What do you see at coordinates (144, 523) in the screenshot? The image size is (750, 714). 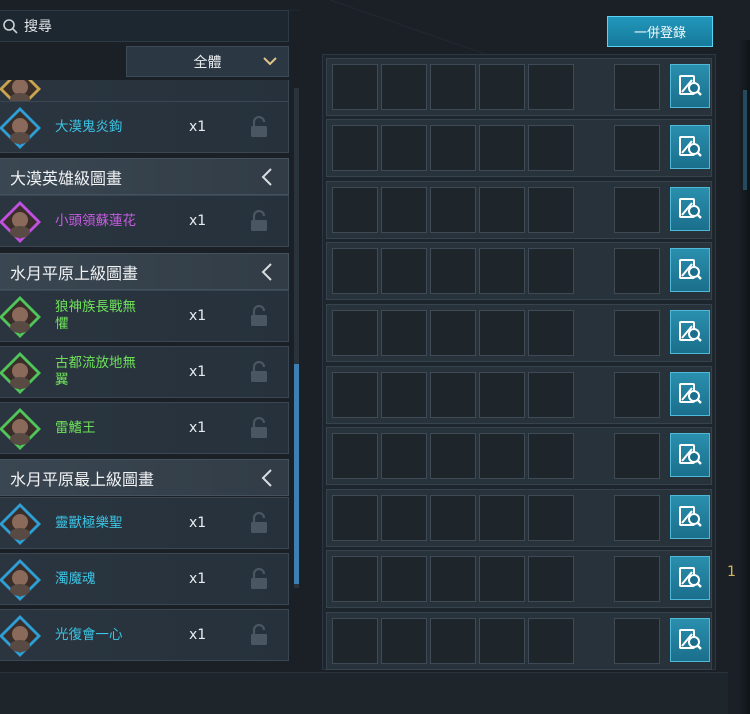 I see `list-item: 靈獸極樂聖 x1` at bounding box center [144, 523].